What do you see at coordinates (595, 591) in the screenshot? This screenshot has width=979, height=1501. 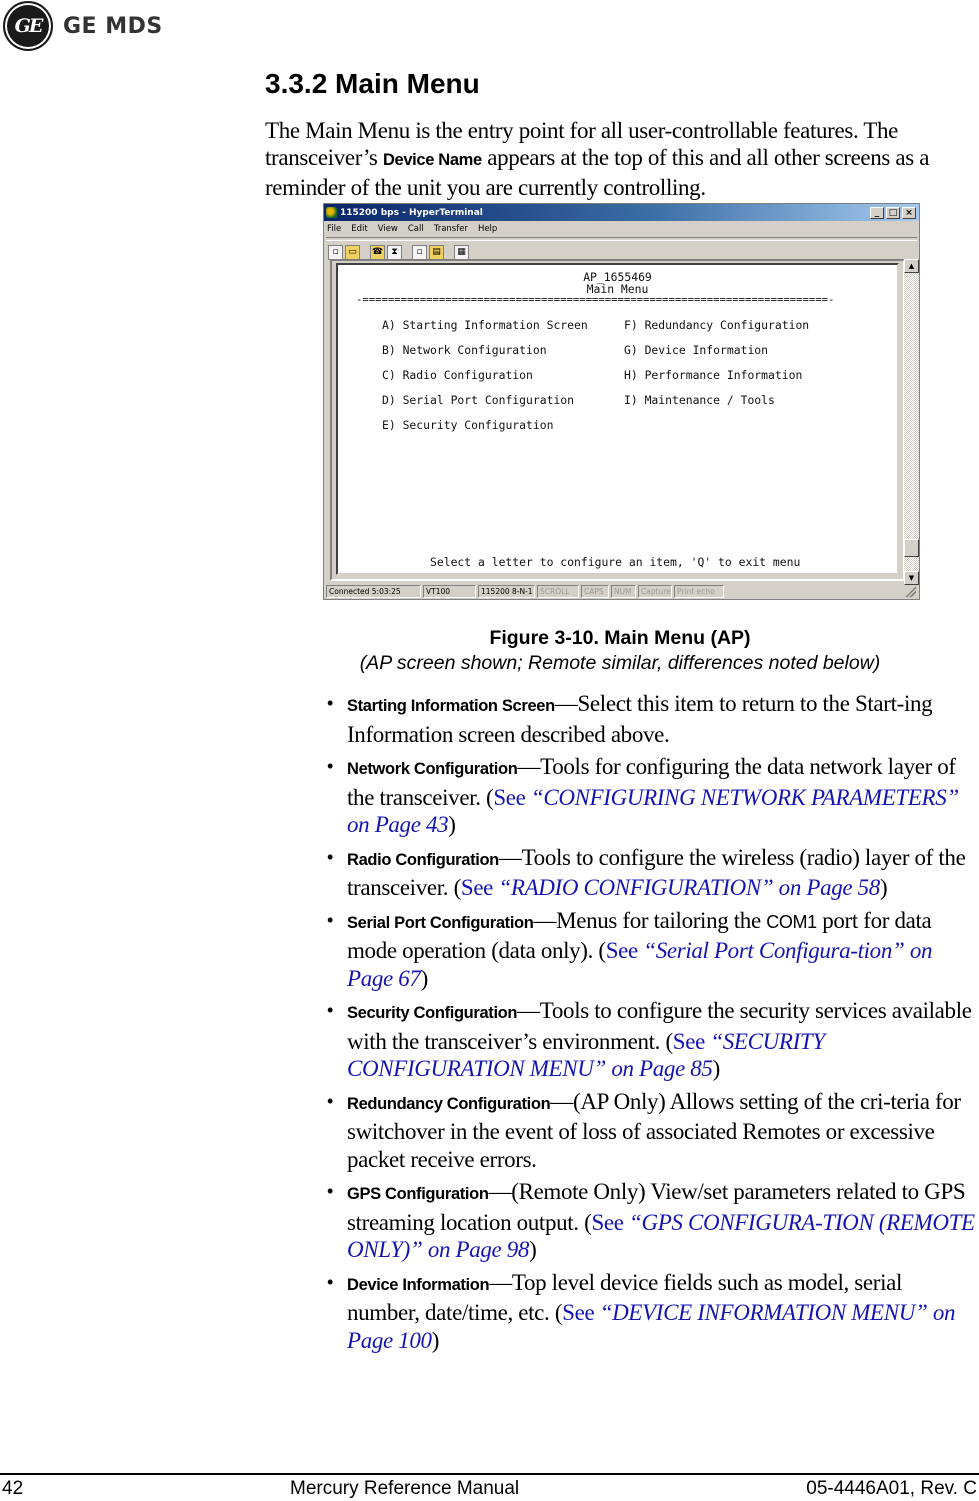 I see `status-caps: CAPS` at bounding box center [595, 591].